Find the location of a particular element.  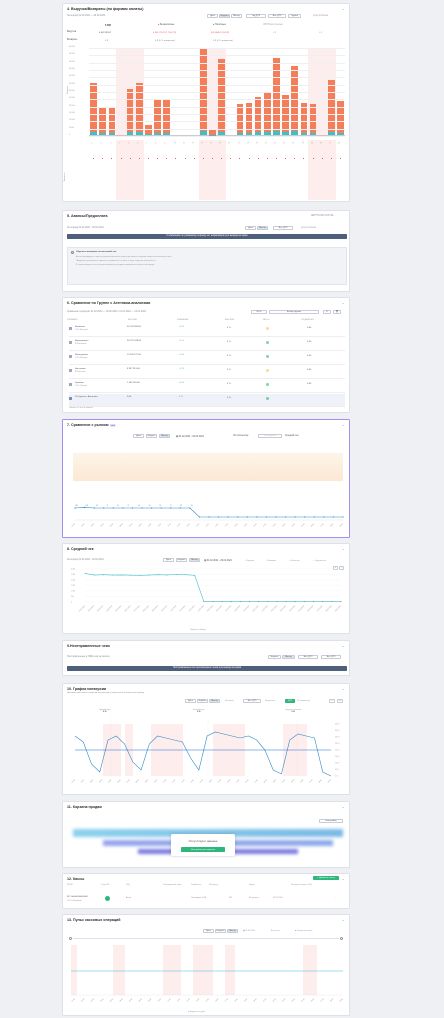

x-tick-label: 19.02 is located at coordinates (246, 525).